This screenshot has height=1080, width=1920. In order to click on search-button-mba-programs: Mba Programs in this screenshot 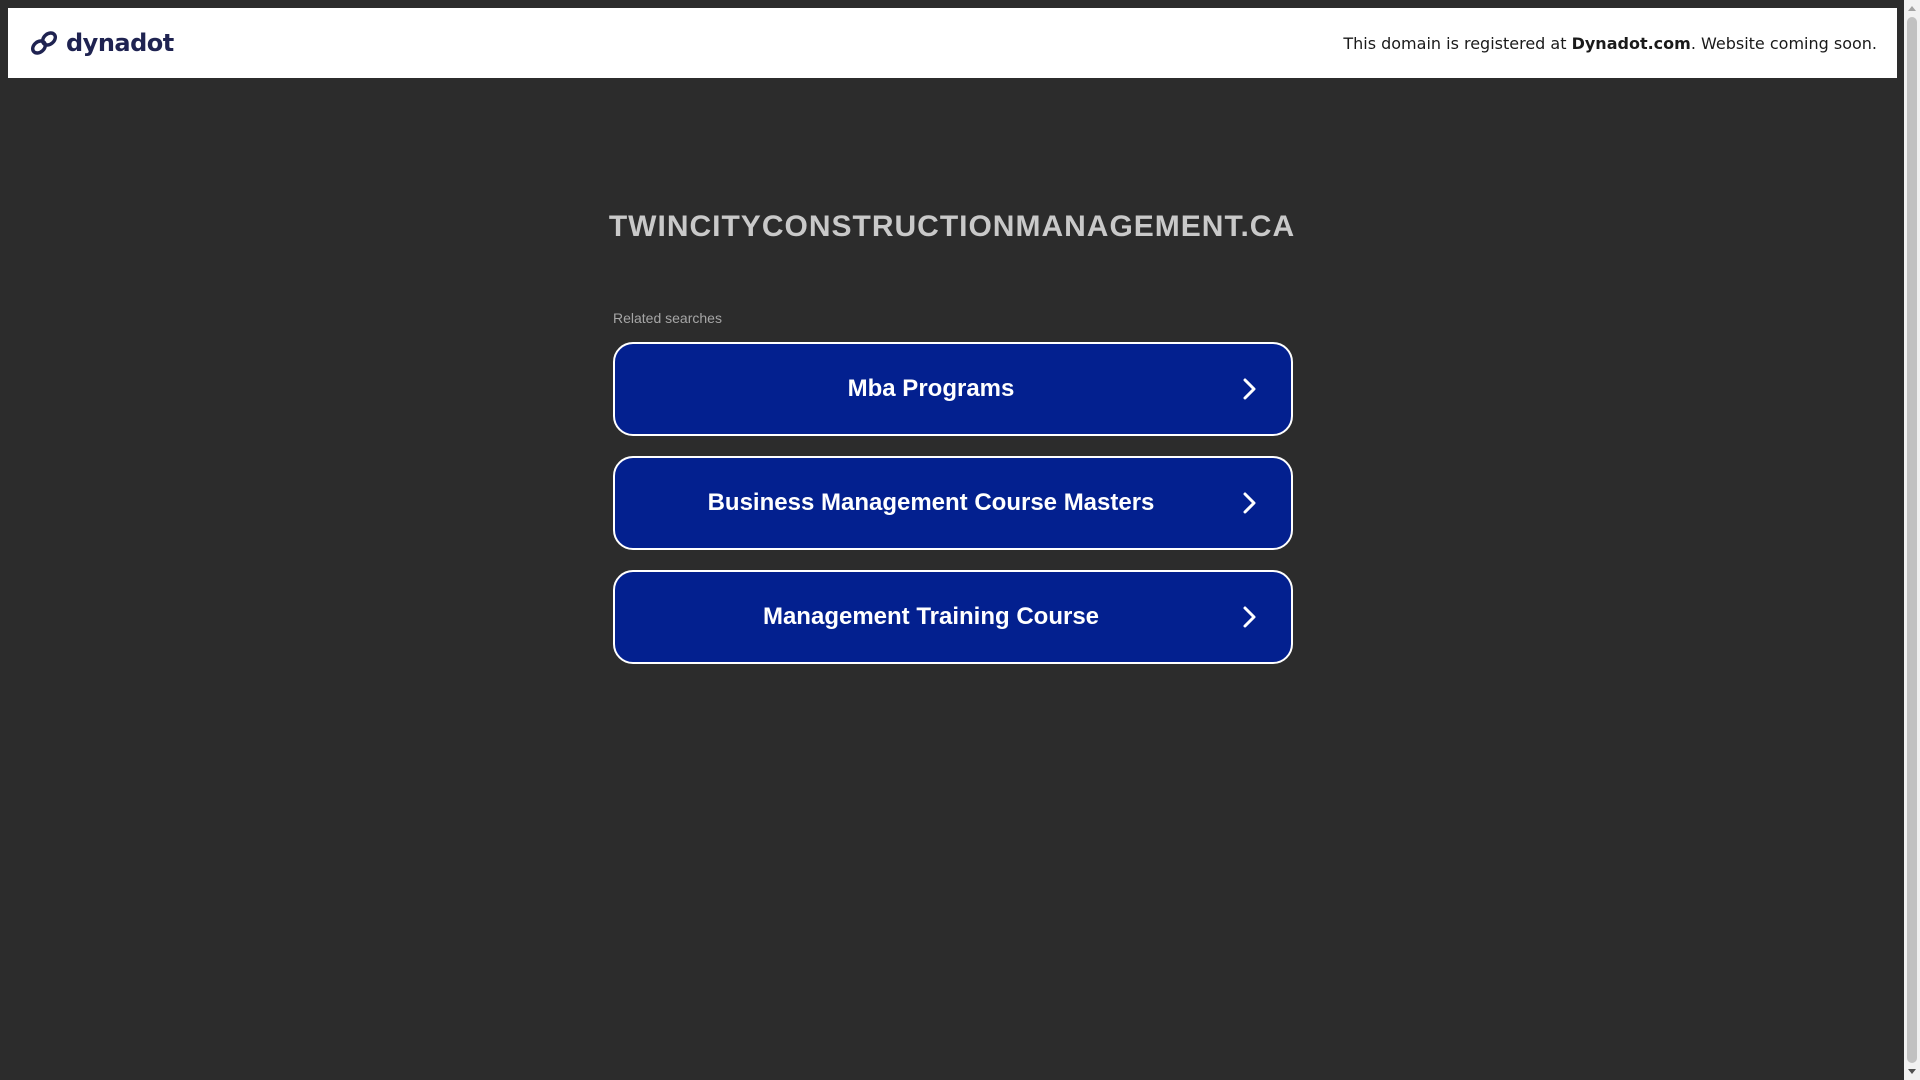, I will do `click(953, 389)`.